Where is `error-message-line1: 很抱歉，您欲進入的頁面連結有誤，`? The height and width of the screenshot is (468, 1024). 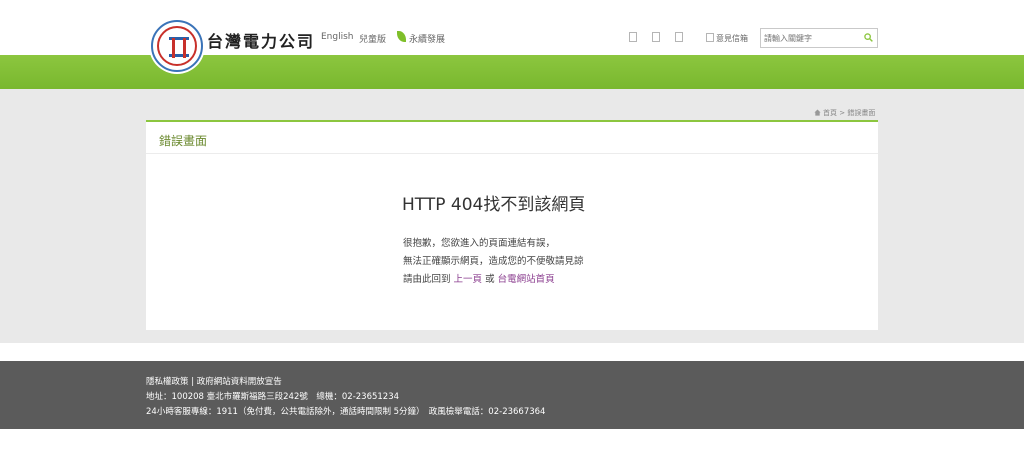 error-message-line1: 很抱歉，您欲進入的頁面連結有誤， is located at coordinates (479, 243).